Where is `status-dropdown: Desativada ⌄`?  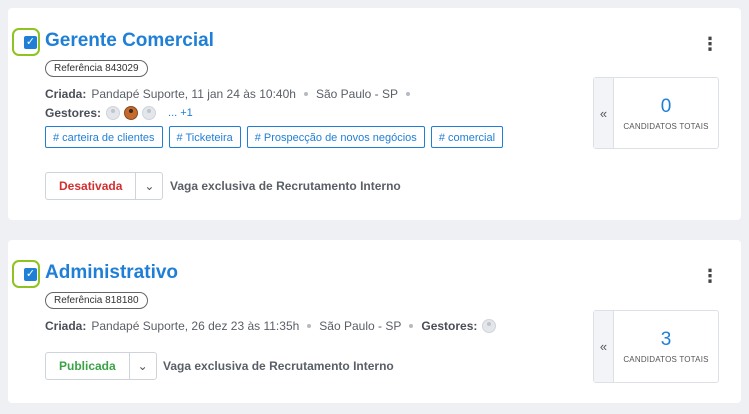 status-dropdown: Desativada ⌄ is located at coordinates (104, 186).